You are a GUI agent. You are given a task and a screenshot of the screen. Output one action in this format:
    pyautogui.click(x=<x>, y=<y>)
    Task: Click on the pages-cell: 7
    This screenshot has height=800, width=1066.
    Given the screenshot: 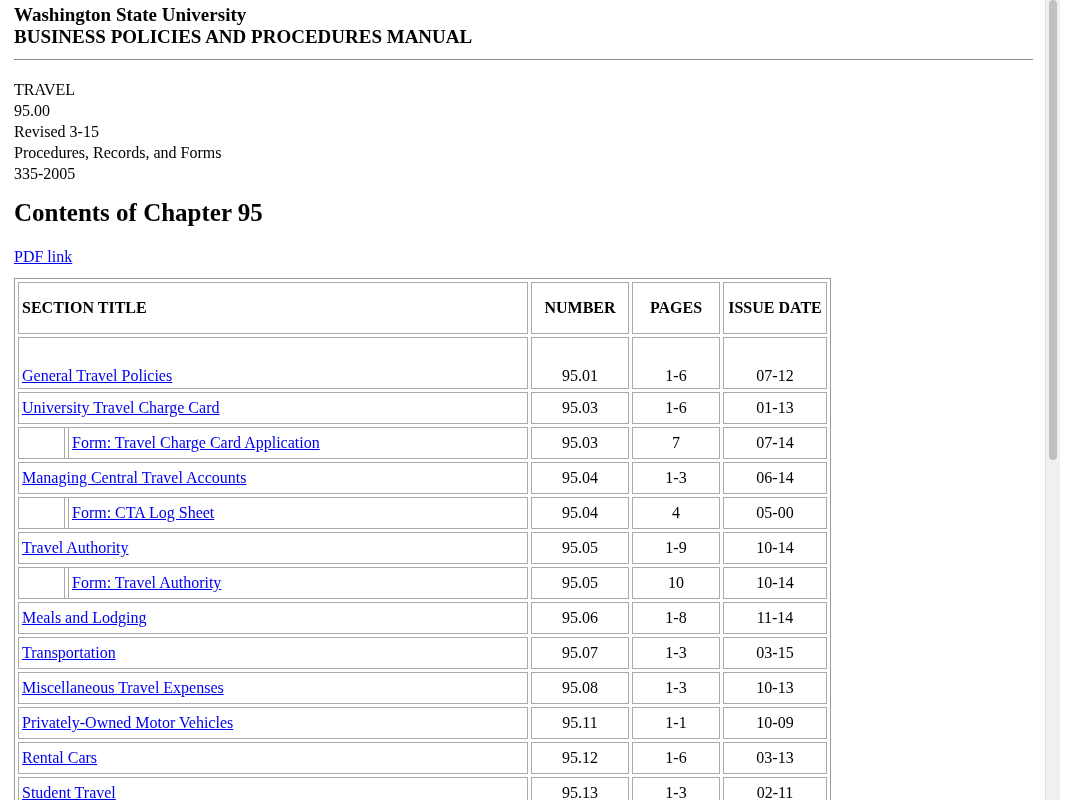 What is the action you would take?
    pyautogui.click(x=676, y=443)
    